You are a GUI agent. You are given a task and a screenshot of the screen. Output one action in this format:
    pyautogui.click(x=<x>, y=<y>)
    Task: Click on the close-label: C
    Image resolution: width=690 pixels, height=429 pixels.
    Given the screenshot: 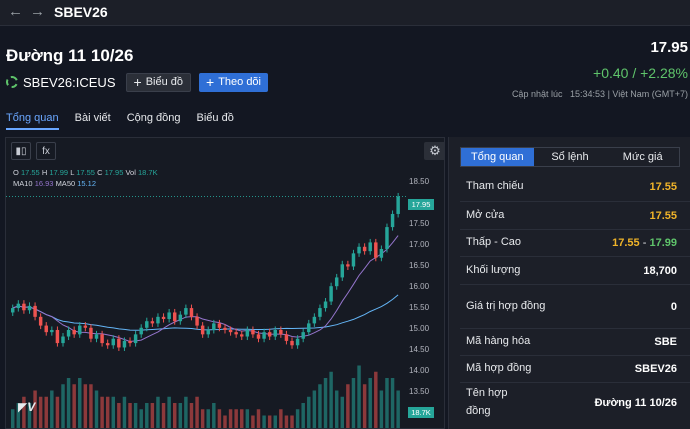 What is the action you would take?
    pyautogui.click(x=100, y=172)
    